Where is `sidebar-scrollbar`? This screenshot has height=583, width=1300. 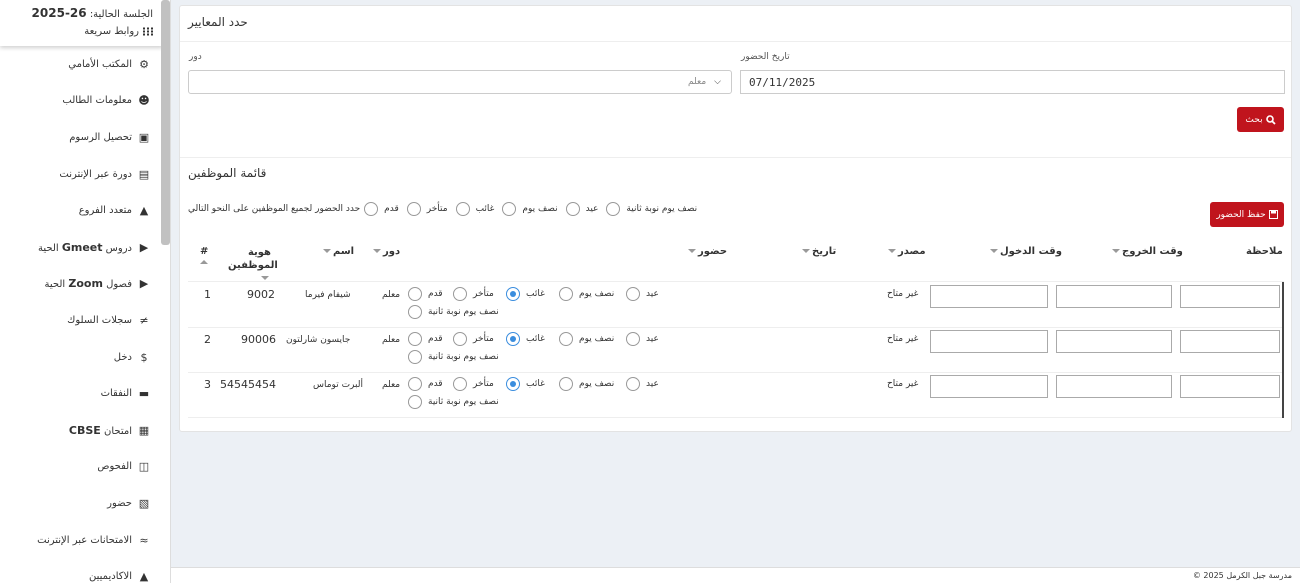
sidebar-scrollbar is located at coordinates (165, 122).